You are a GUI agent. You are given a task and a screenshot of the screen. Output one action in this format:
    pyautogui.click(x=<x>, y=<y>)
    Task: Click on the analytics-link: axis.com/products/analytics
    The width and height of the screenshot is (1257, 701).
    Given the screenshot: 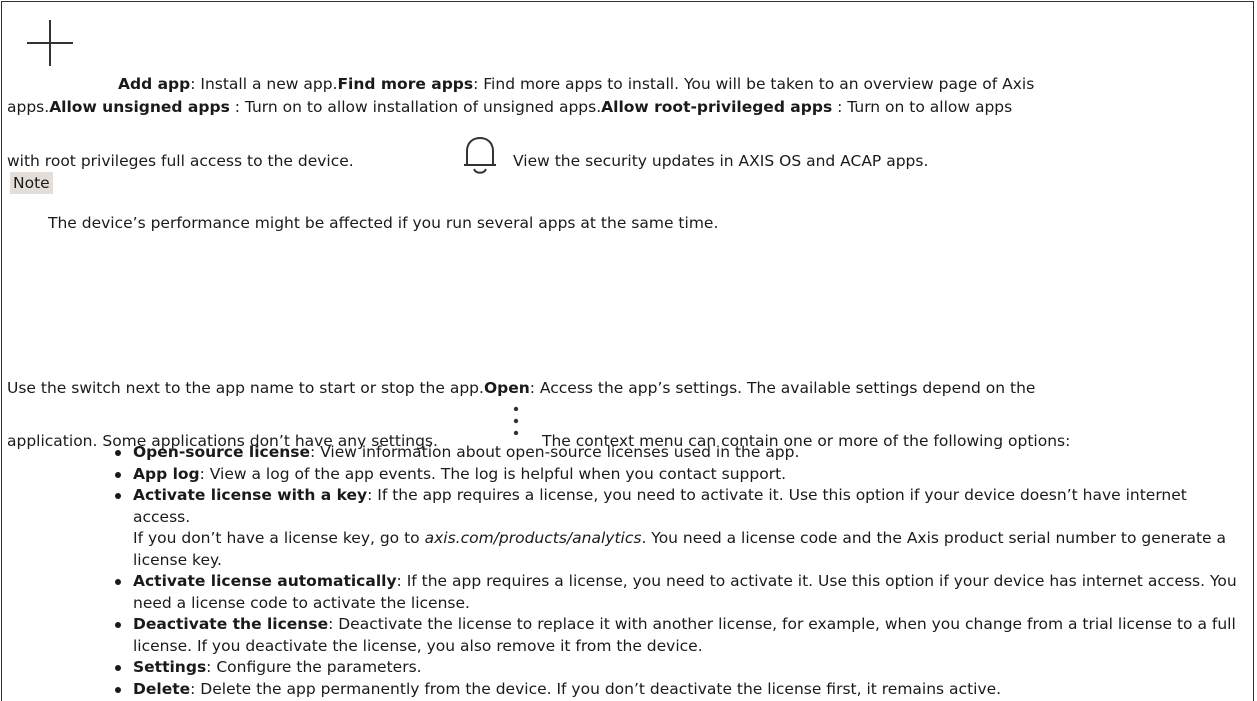 What is the action you would take?
    pyautogui.click(x=533, y=538)
    